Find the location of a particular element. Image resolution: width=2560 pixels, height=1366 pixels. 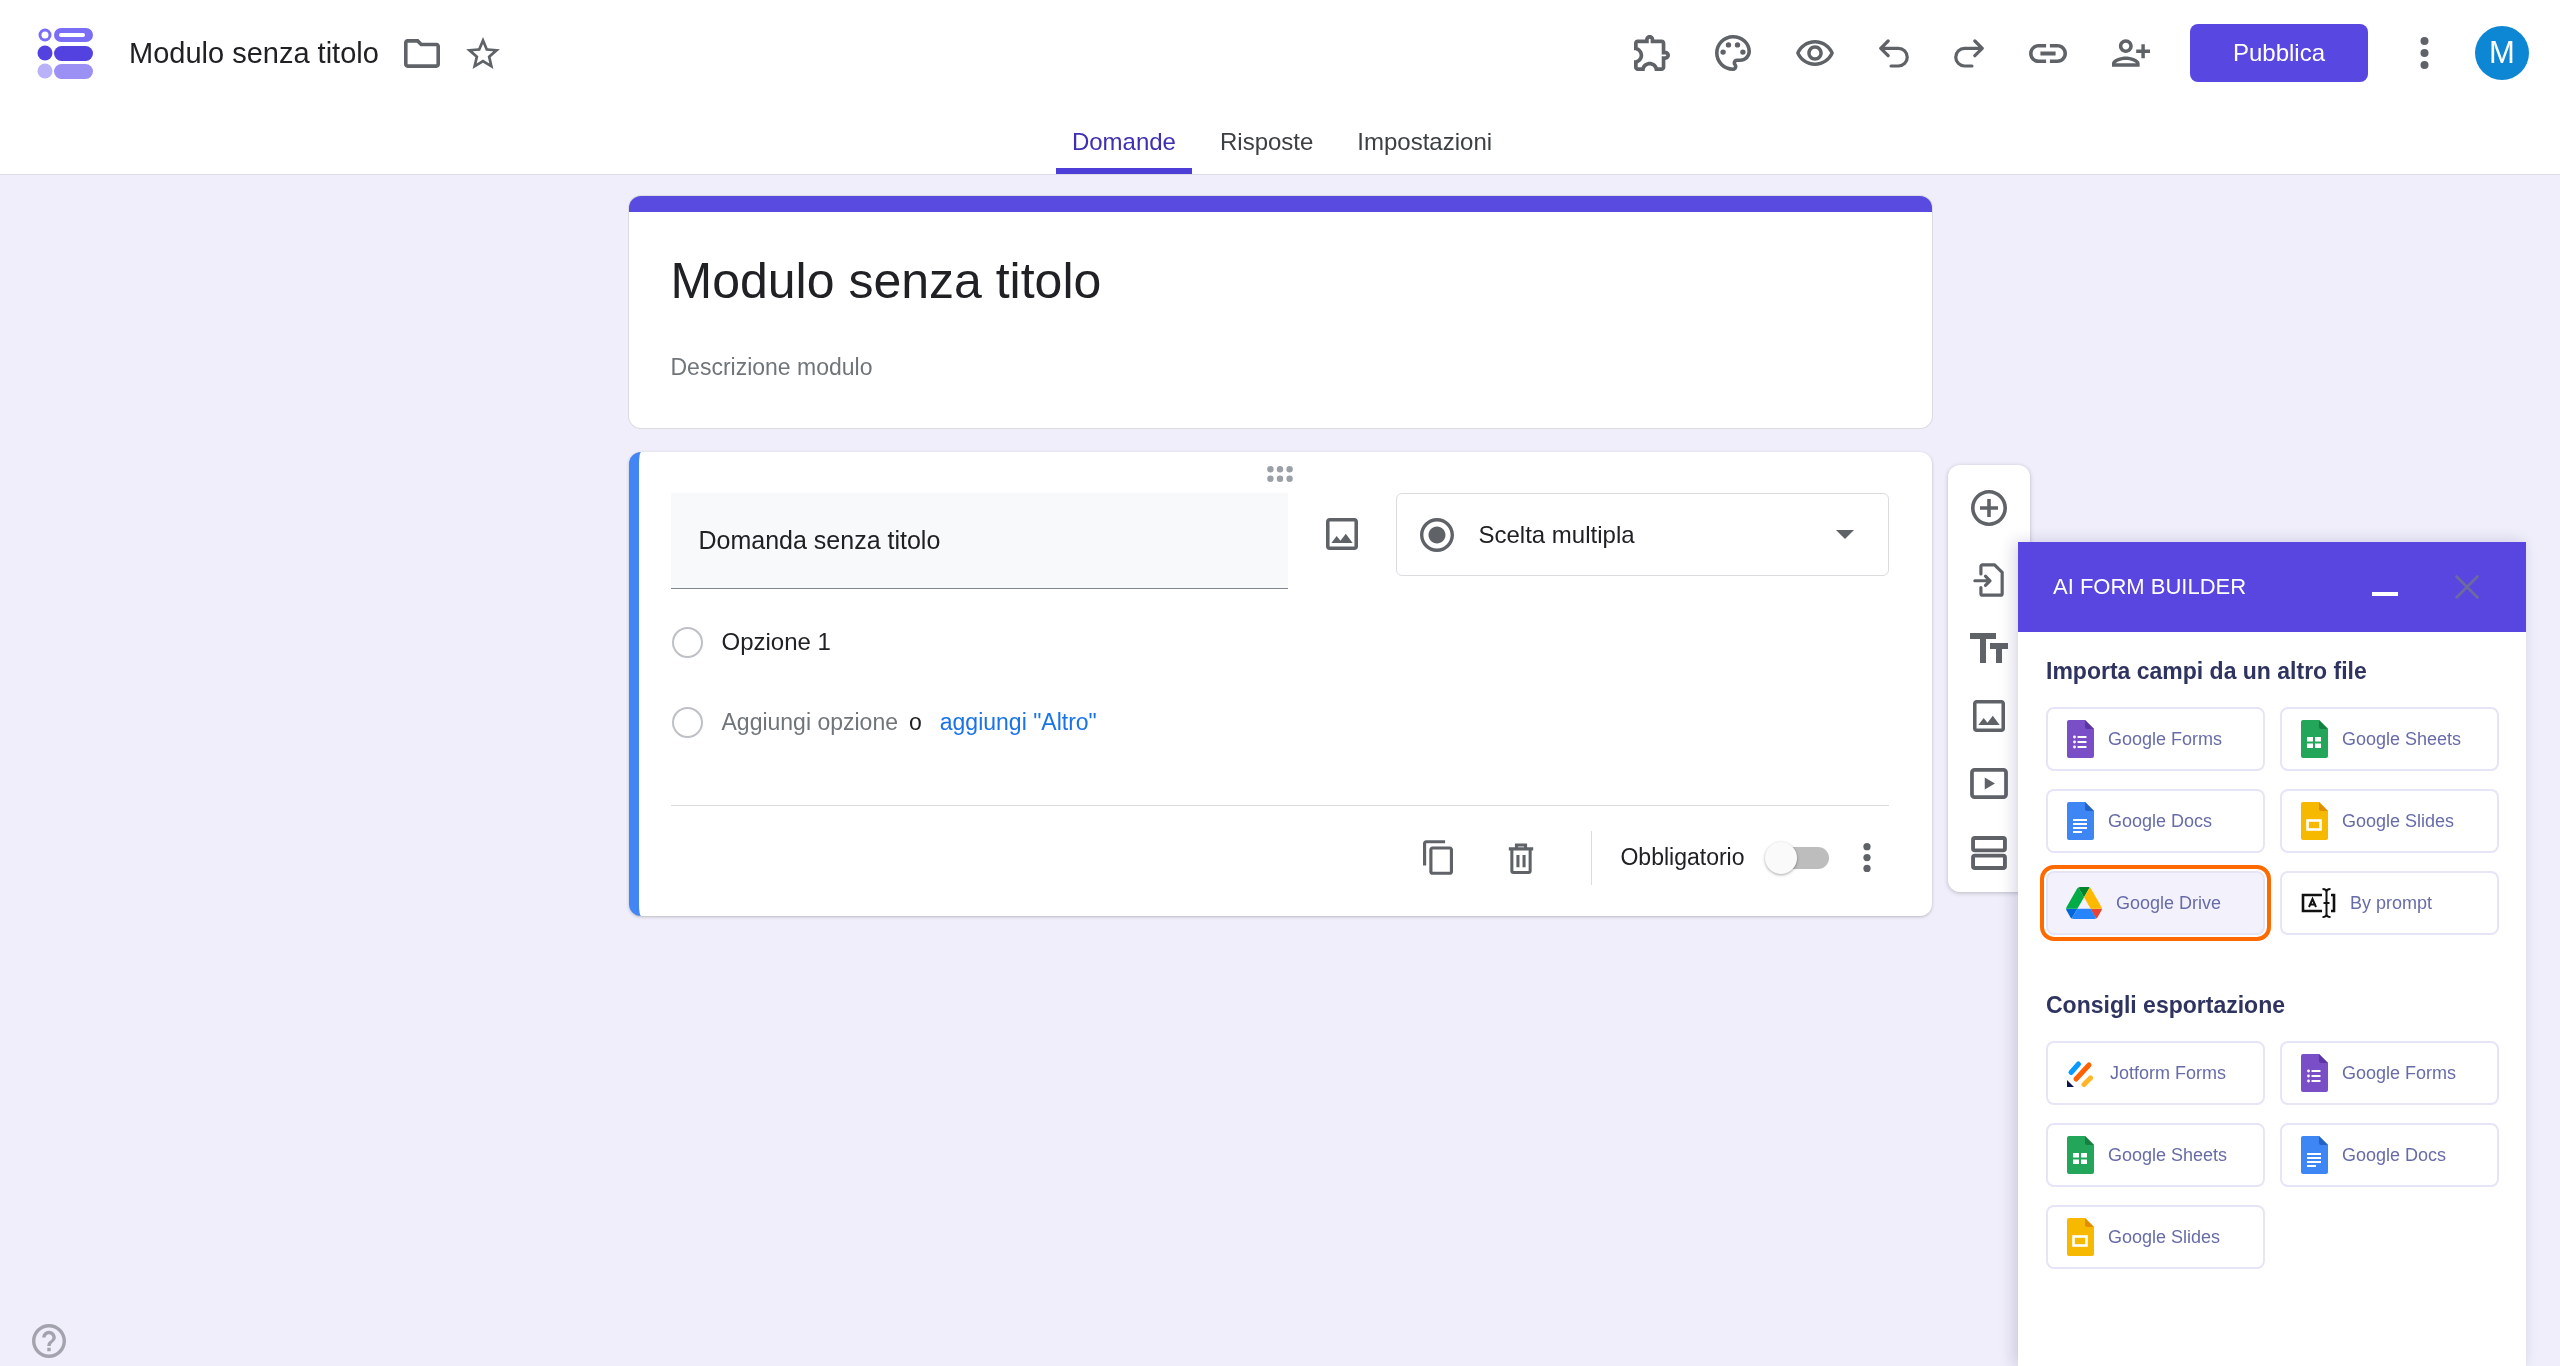

import-source-button: Google Sheets is located at coordinates (2389, 739).